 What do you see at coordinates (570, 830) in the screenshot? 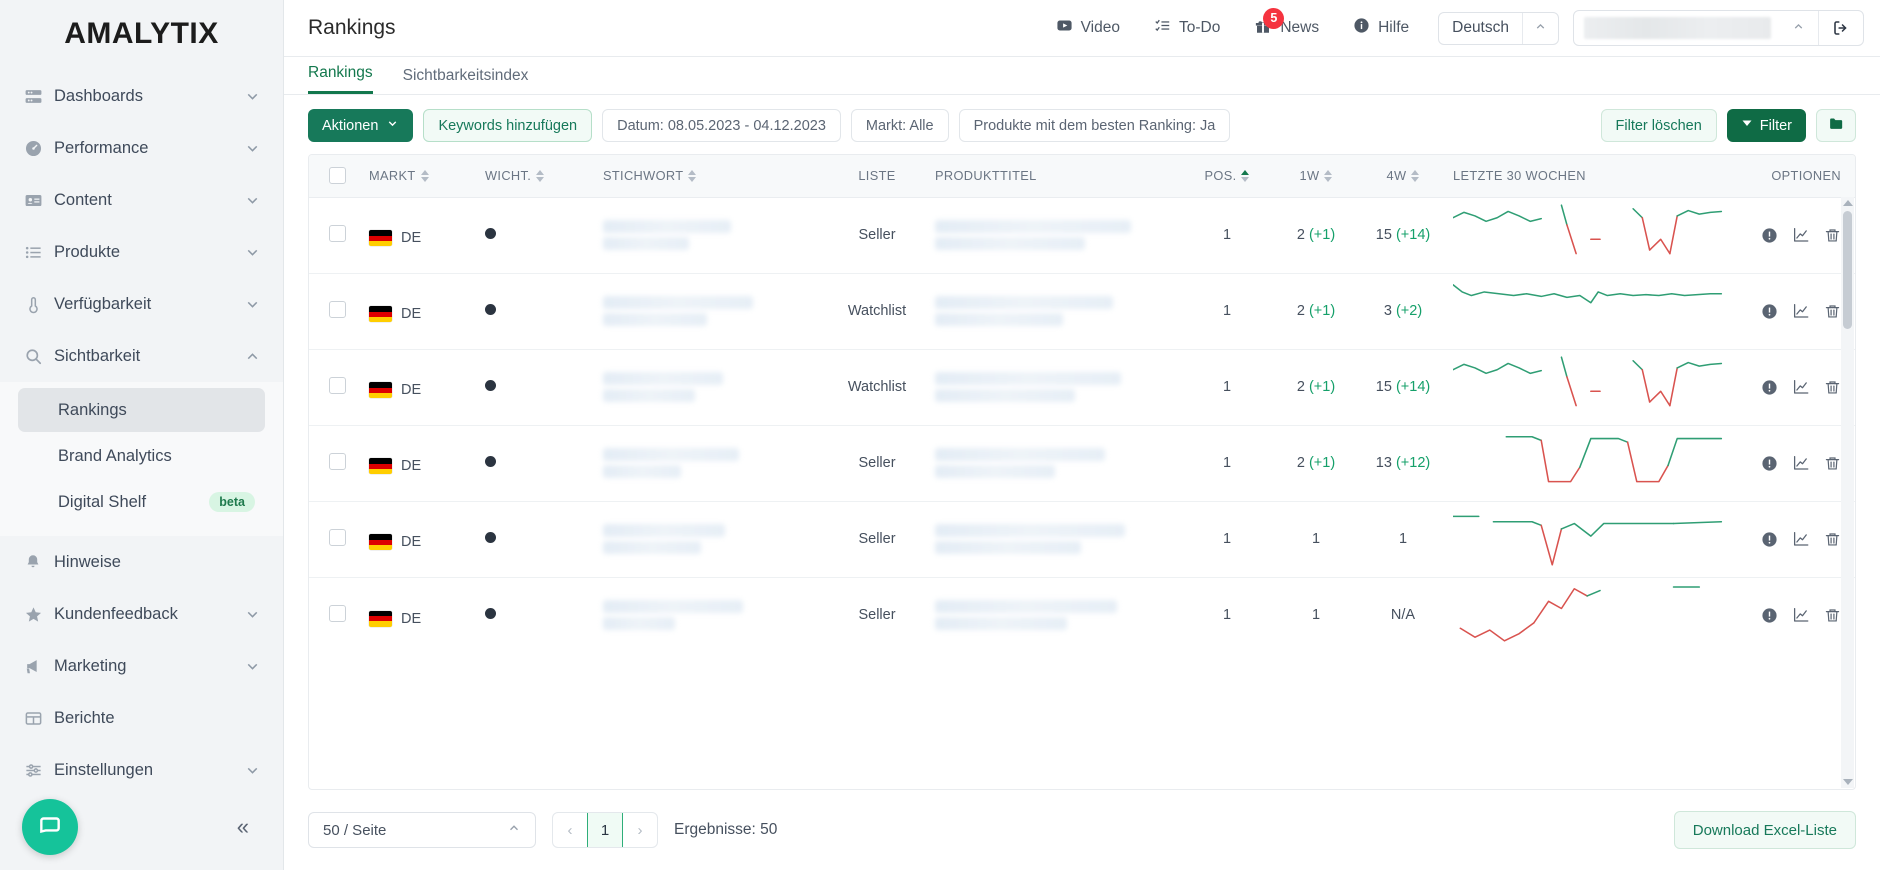
I see `prev-page-button: ‹` at bounding box center [570, 830].